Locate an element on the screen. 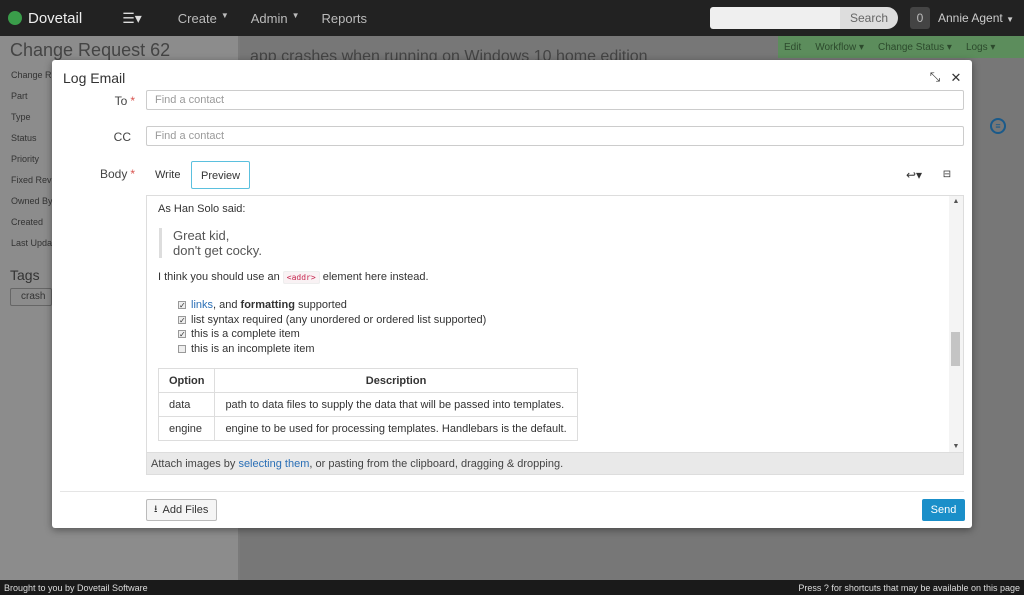 The width and height of the screenshot is (1024, 595). attach-text: Attach images by is located at coordinates (193, 464).